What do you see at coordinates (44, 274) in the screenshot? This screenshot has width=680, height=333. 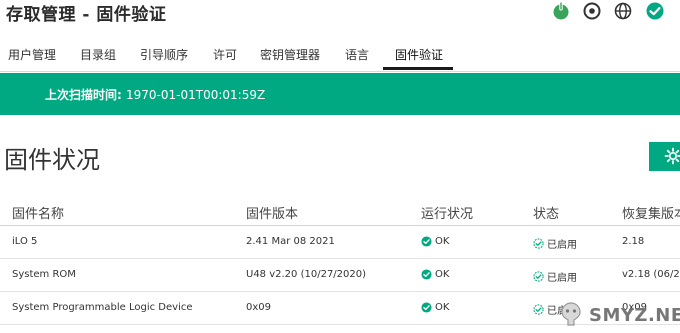 I see `firmware-name: System ROM` at bounding box center [44, 274].